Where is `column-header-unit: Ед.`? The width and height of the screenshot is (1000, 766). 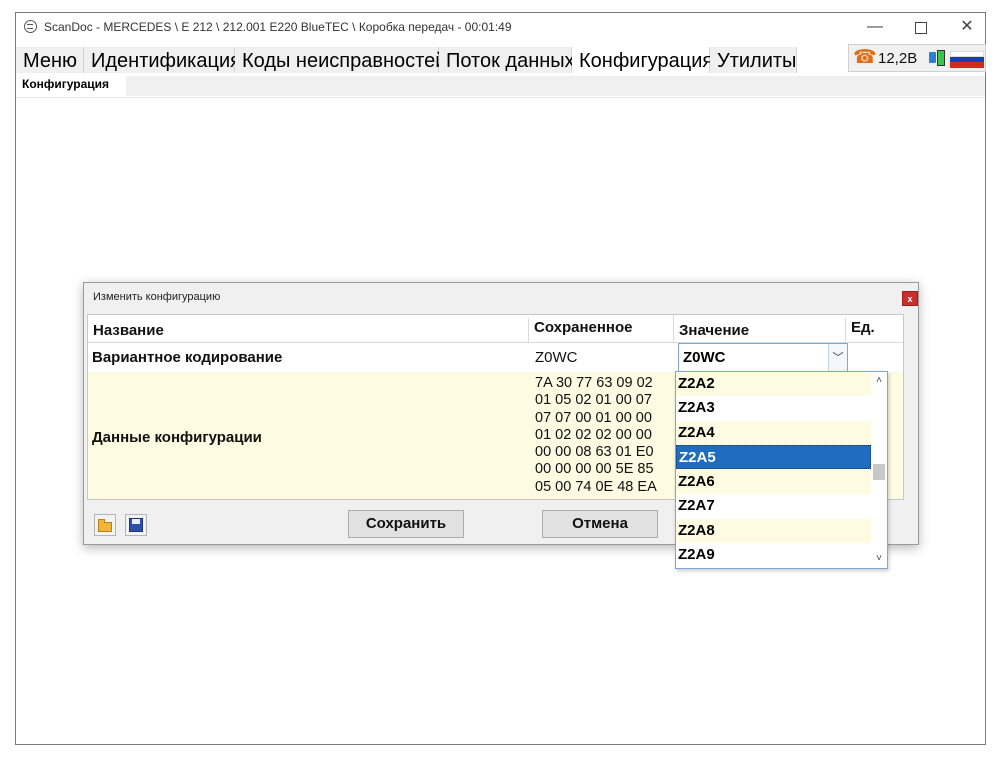 column-header-unit: Ед. is located at coordinates (874, 329).